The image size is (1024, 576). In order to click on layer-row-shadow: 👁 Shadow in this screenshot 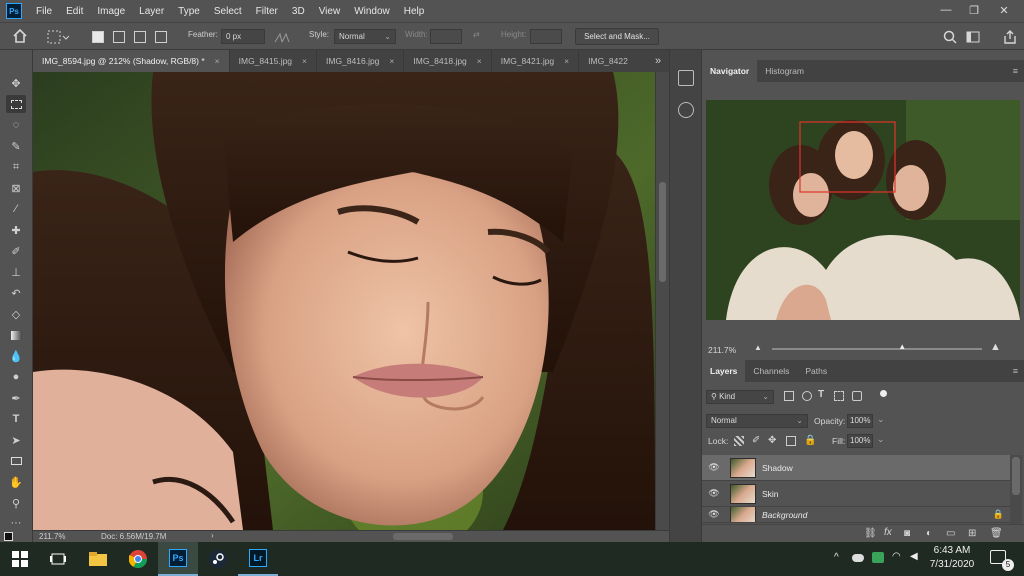, I will do `click(856, 468)`.